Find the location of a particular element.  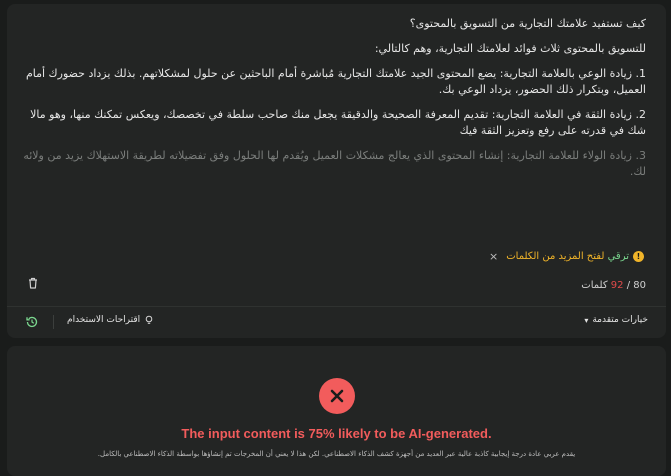

divider-vertical is located at coordinates (53, 322).